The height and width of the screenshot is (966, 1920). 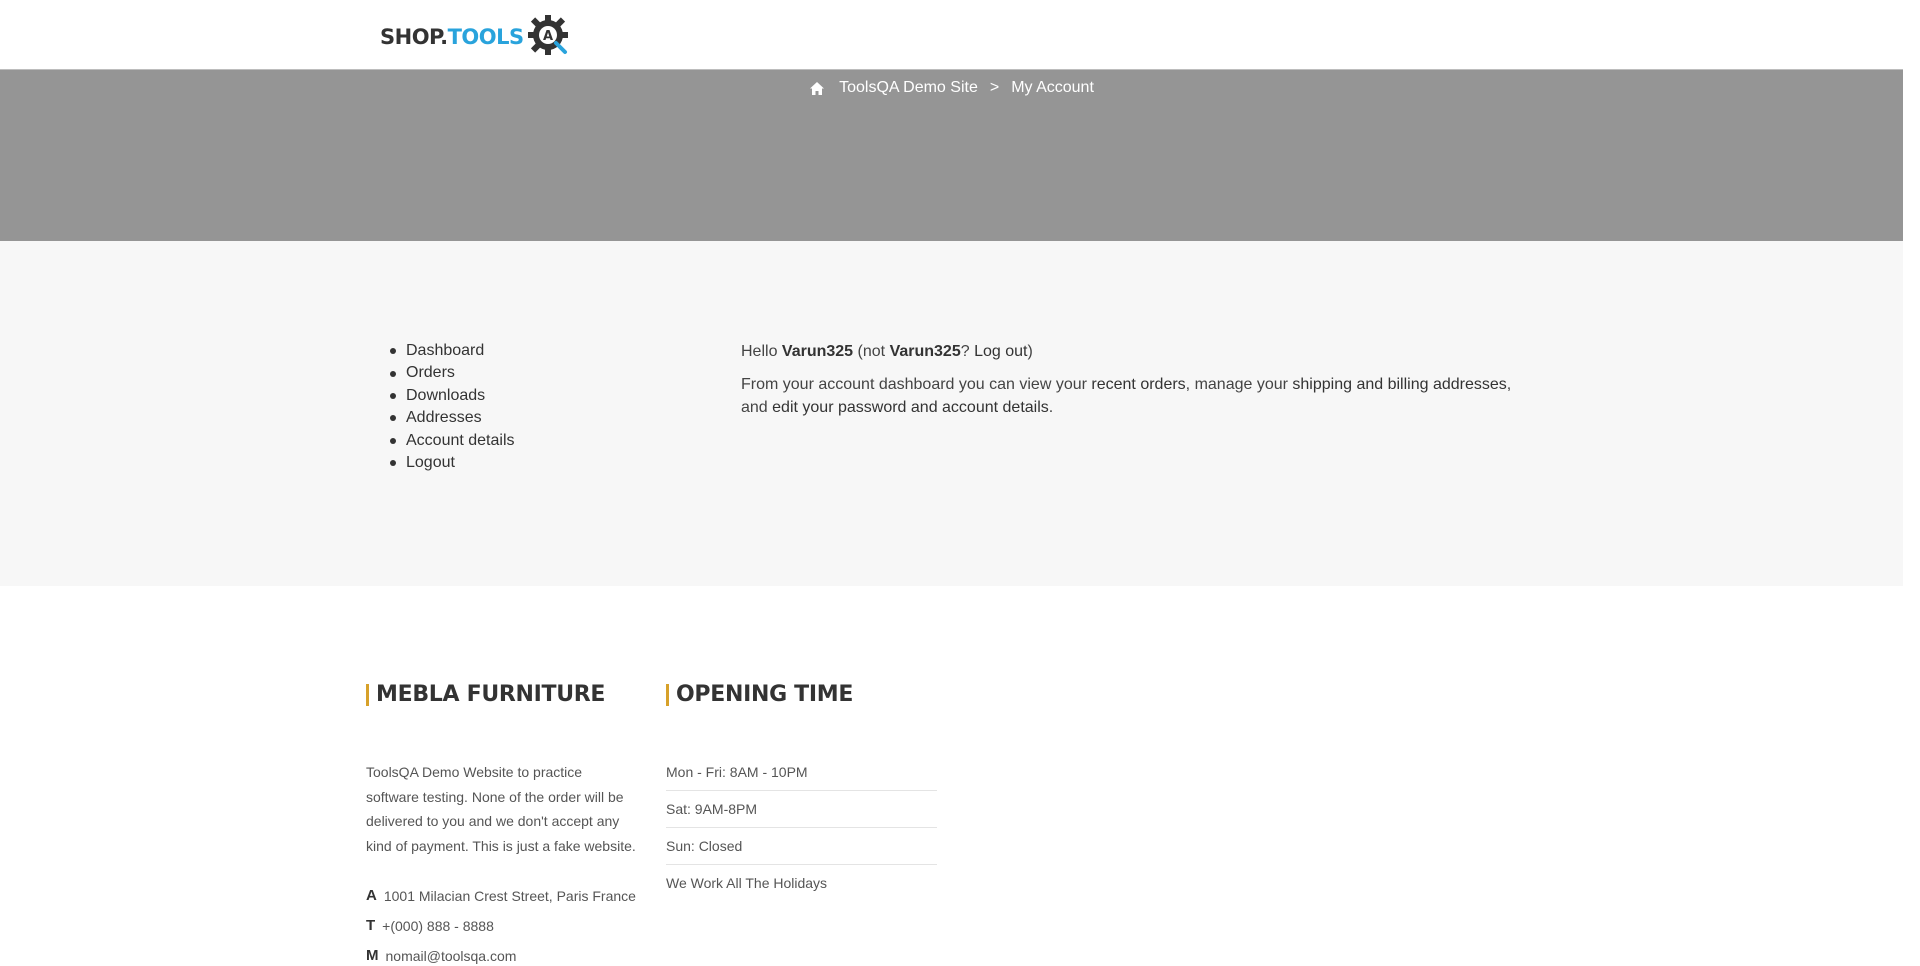 I want to click on footer-email: M nomail@toolsqa.com, so click(x=441, y=955).